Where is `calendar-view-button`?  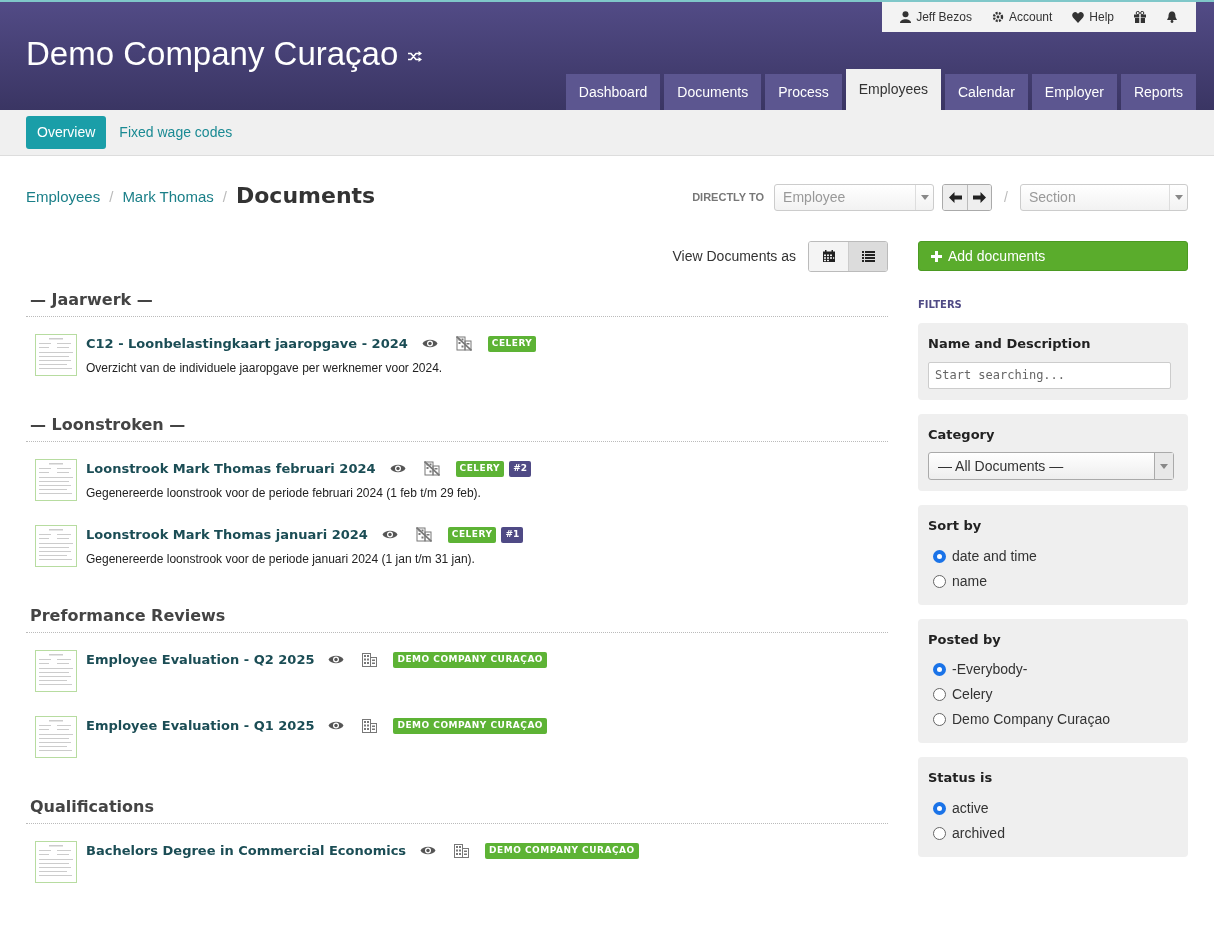 calendar-view-button is located at coordinates (828, 256).